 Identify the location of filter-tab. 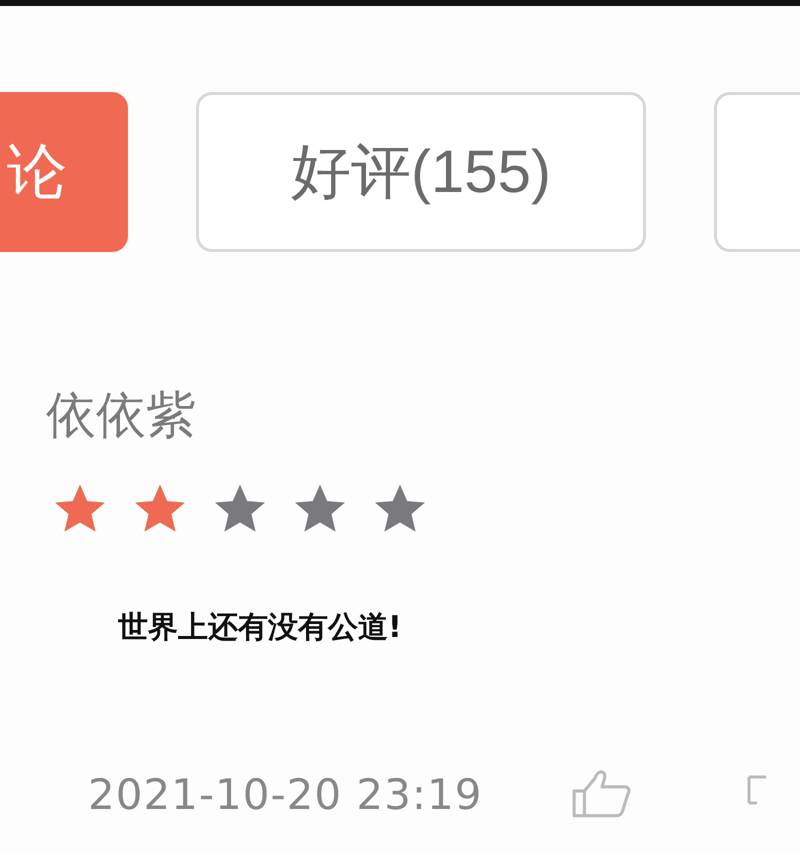
(757, 172).